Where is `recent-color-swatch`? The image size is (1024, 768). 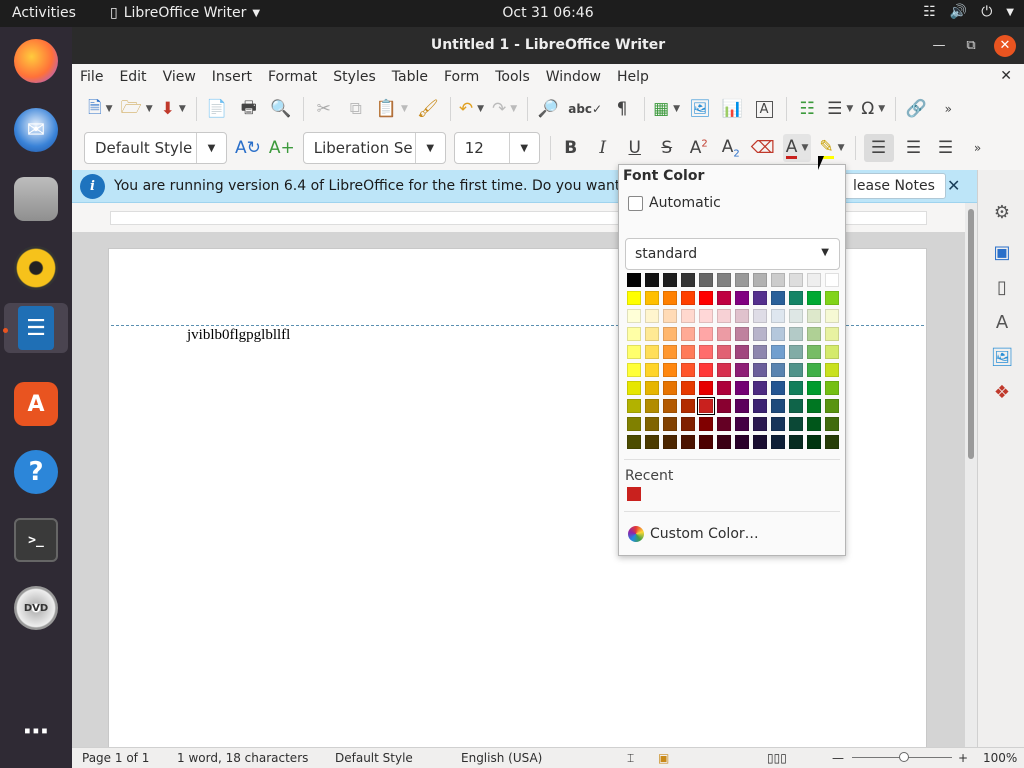 recent-color-swatch is located at coordinates (634, 494).